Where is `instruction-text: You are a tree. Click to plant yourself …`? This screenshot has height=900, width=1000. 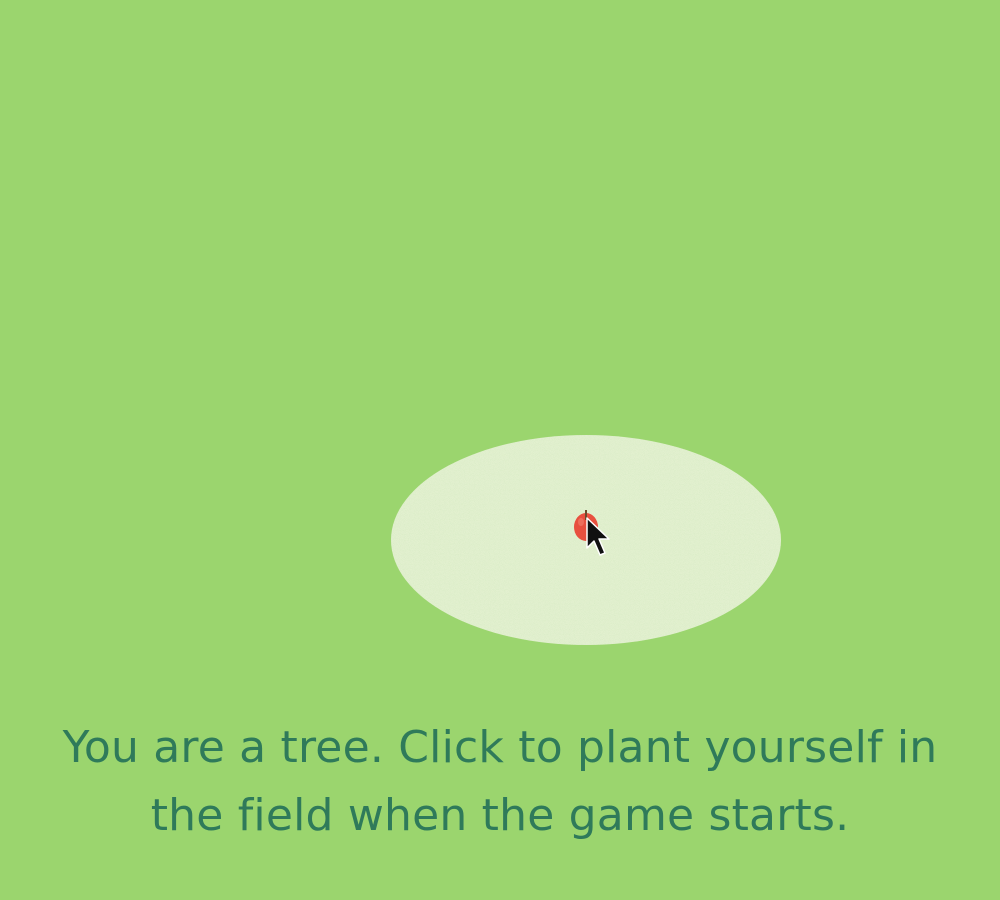
instruction-text: You are a tree. Click to plant yourself … is located at coordinates (500, 781).